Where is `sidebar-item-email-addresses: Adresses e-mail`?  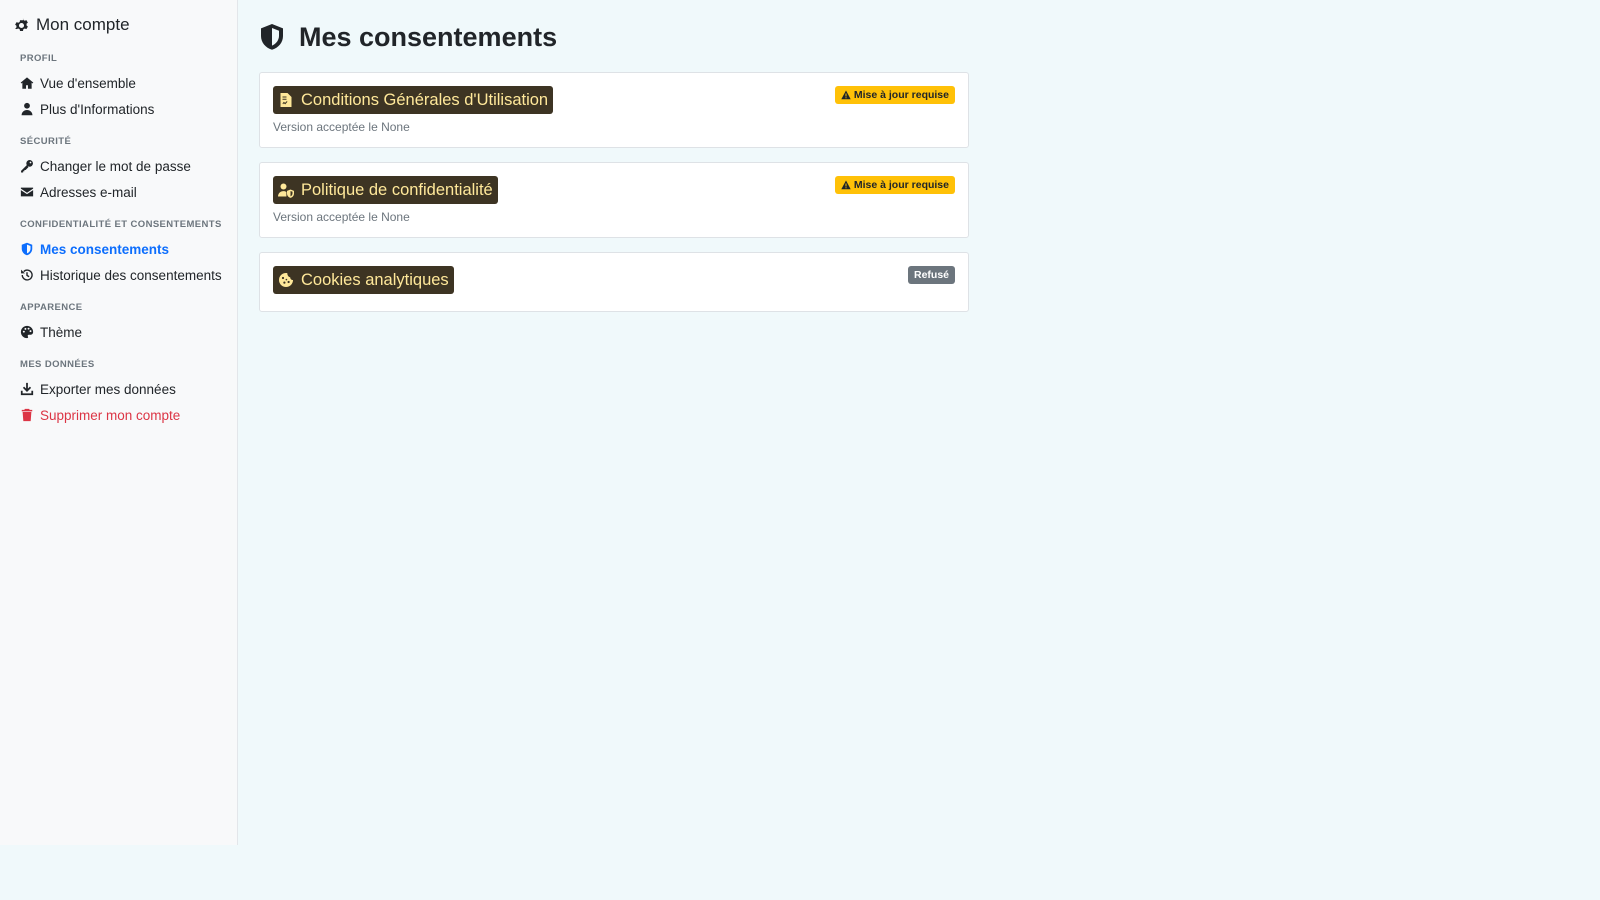
sidebar-item-email-addresses: Adresses e-mail is located at coordinates (118, 192).